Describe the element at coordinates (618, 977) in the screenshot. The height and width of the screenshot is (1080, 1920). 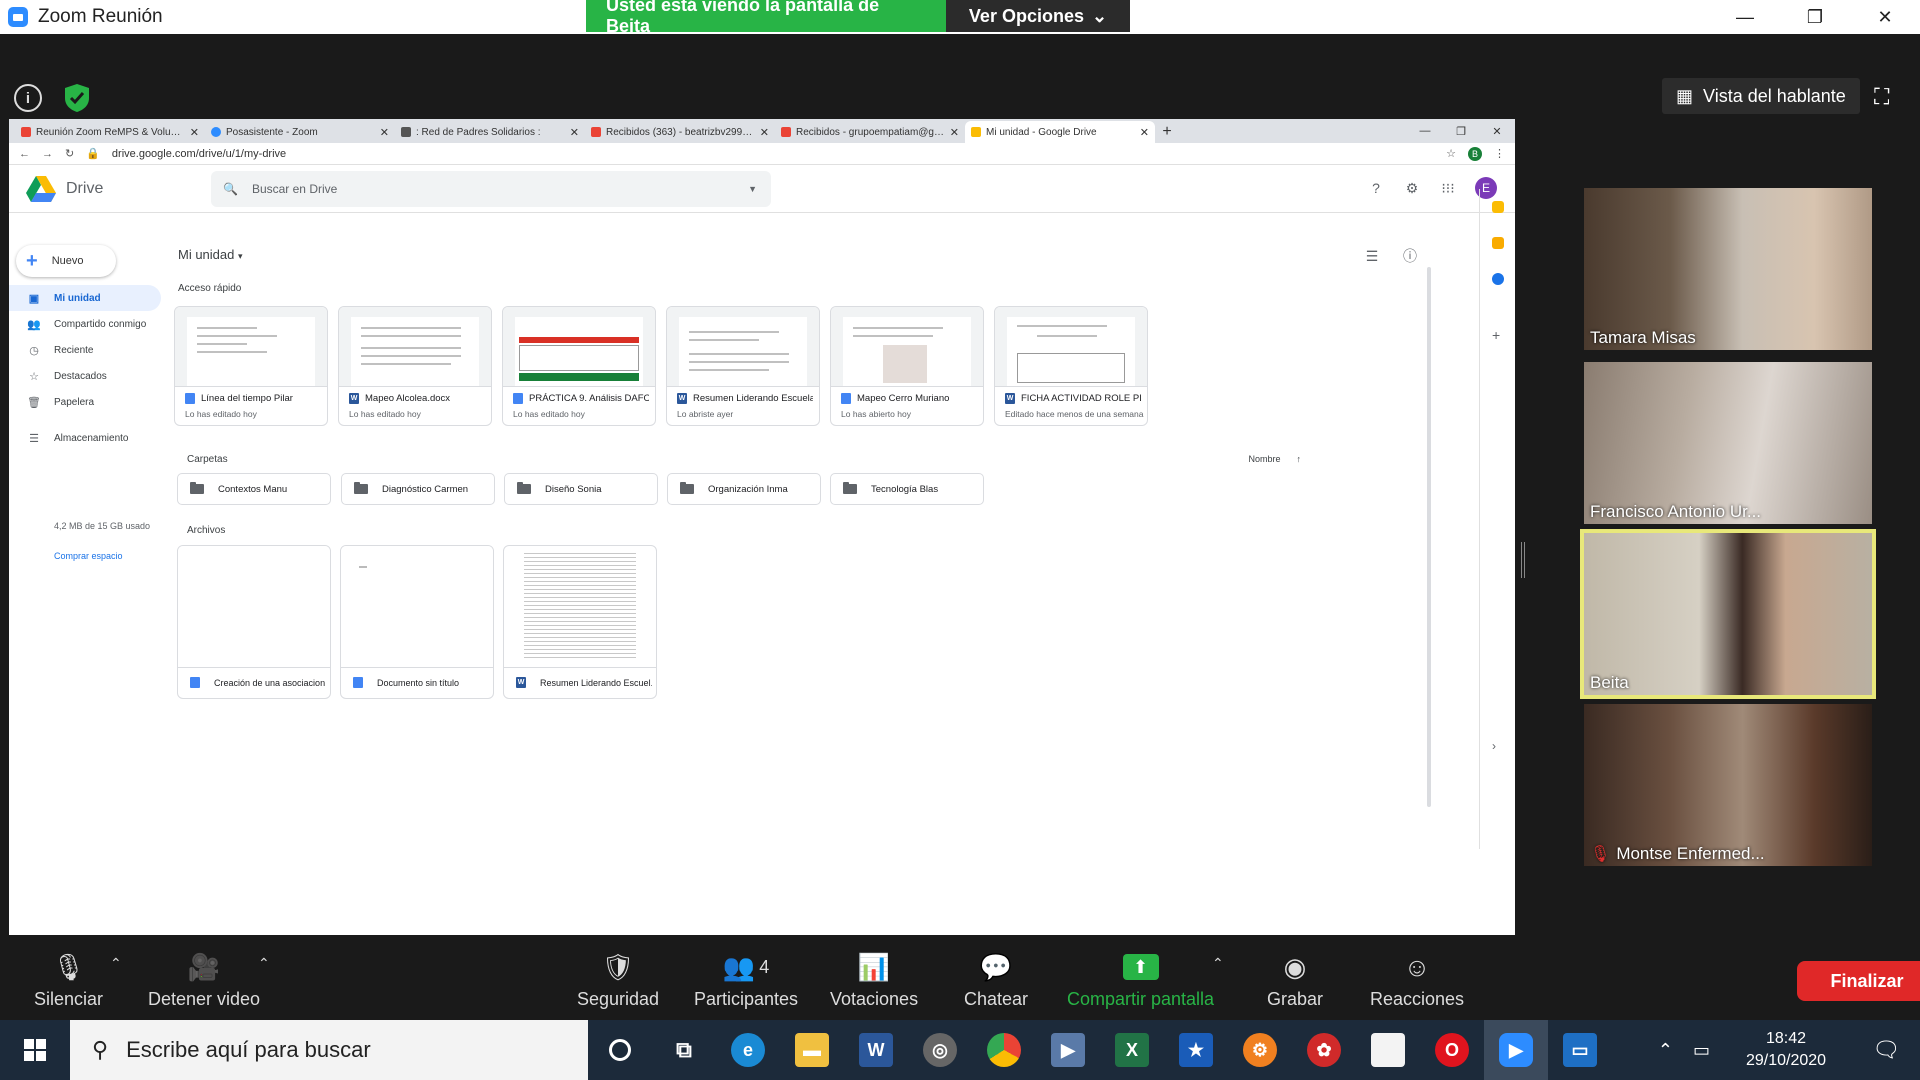
I see `security-button: 🛡 Seguridad` at that location.